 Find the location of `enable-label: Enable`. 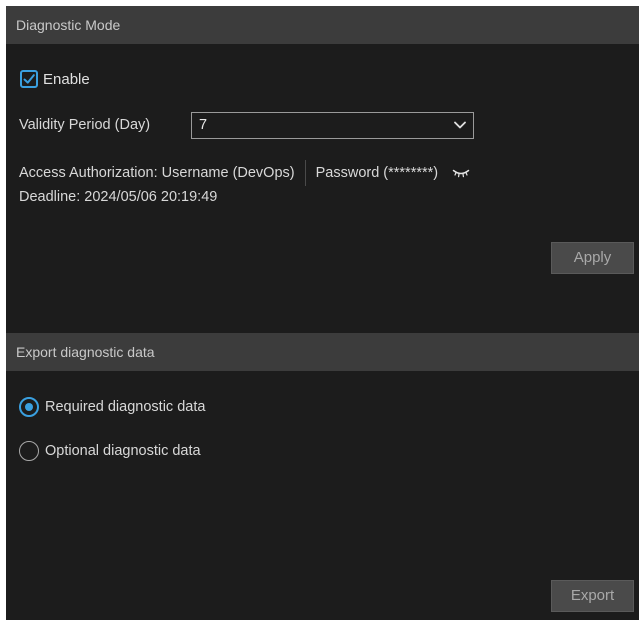

enable-label: Enable is located at coordinates (66, 79).